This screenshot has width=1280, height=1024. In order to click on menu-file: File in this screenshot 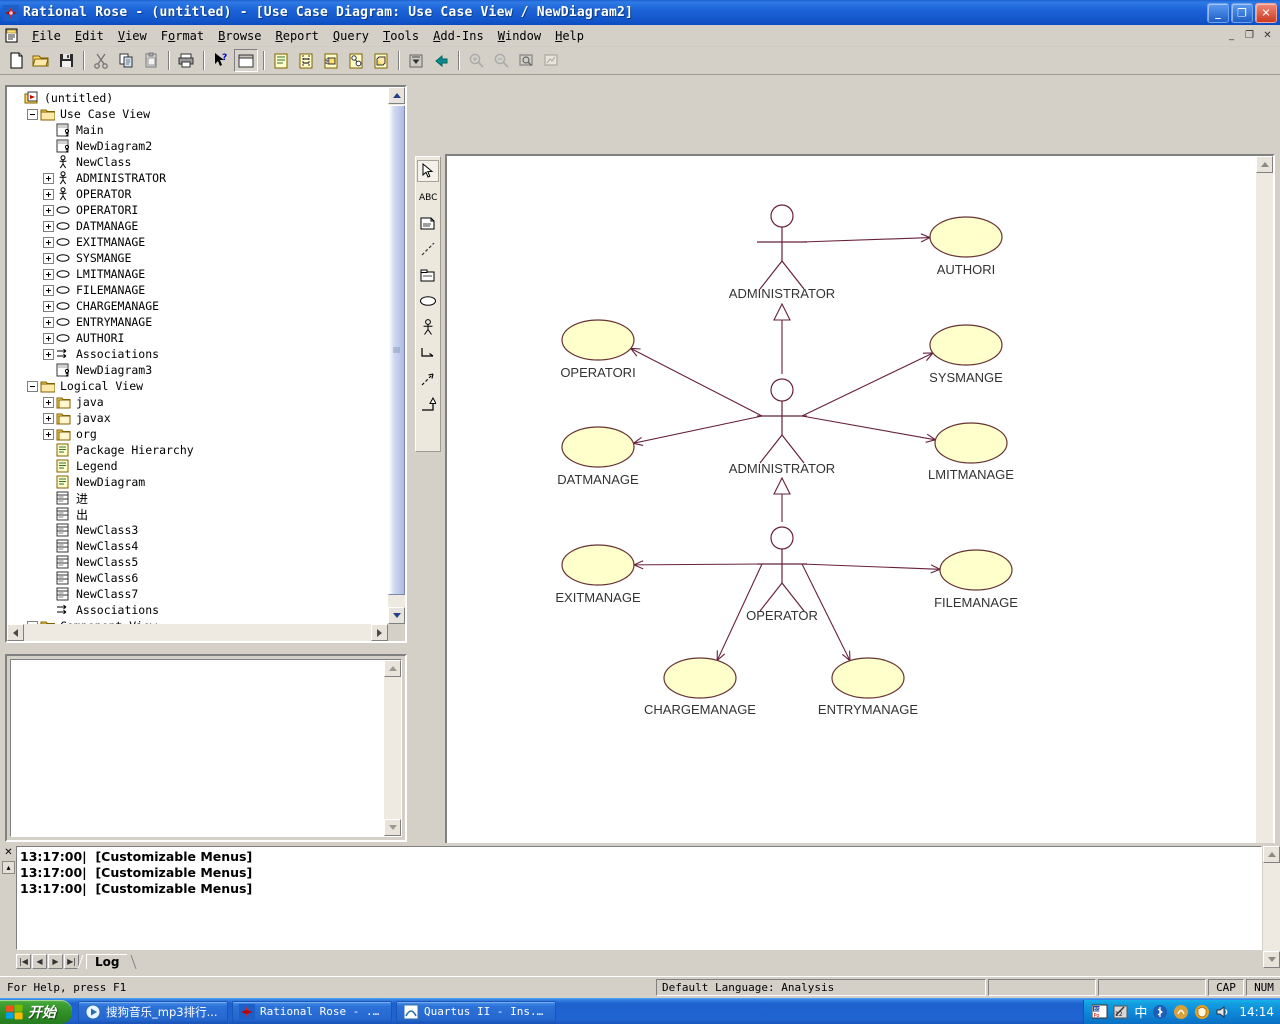, I will do `click(46, 36)`.